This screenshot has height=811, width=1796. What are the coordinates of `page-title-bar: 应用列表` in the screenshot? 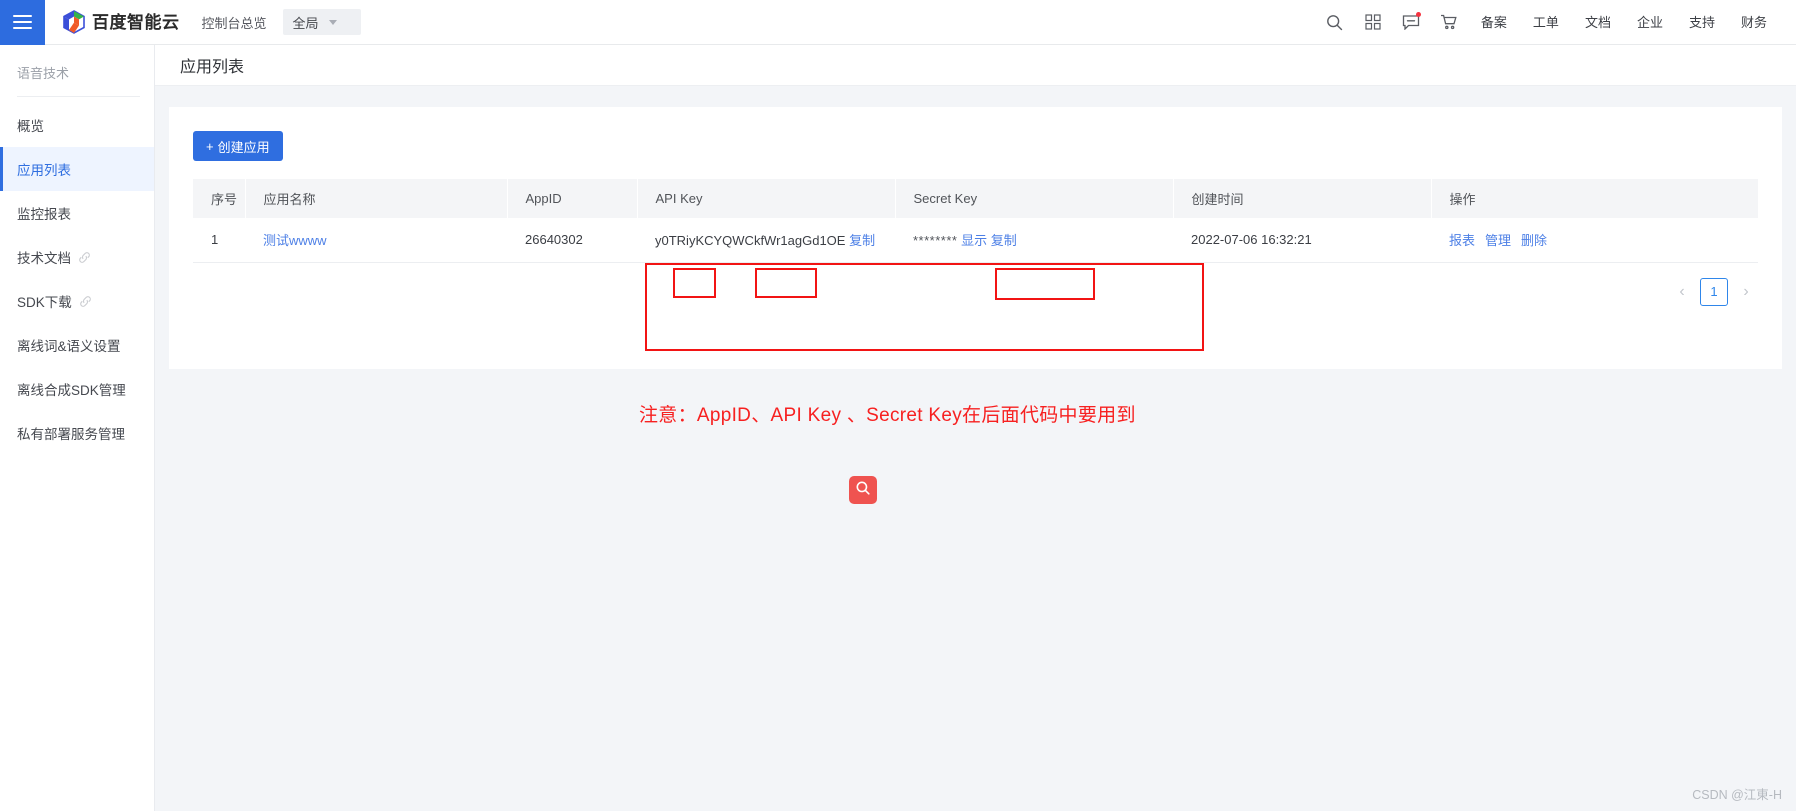 It's located at (975, 65).